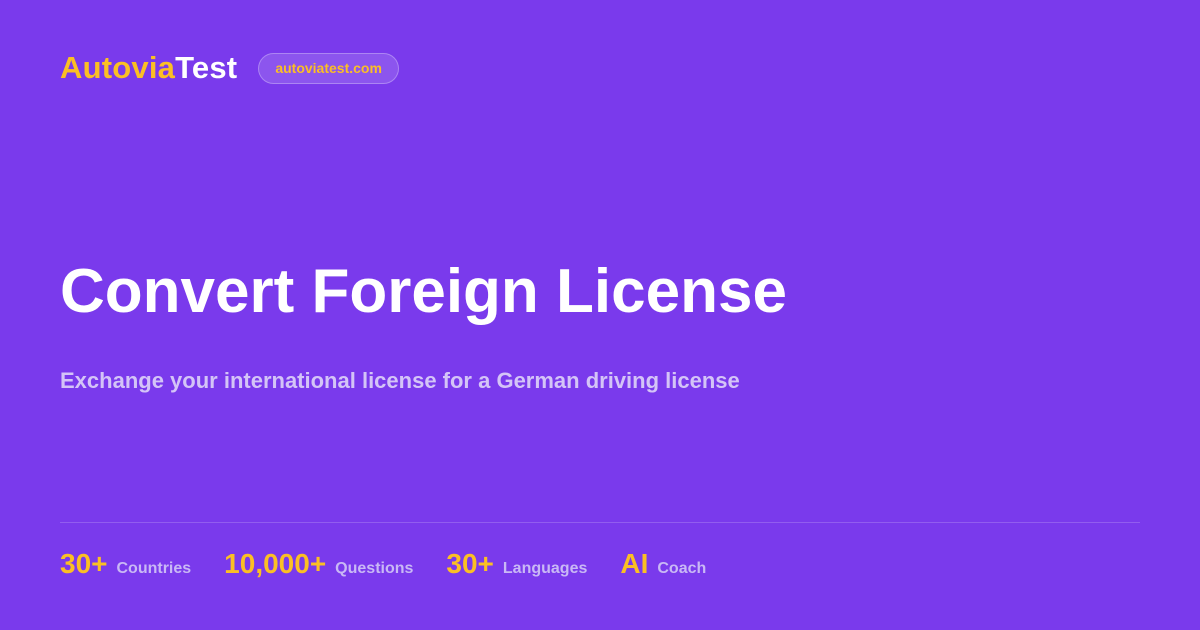 Image resolution: width=1200 pixels, height=630 pixels. I want to click on stat-value: 10,000+, so click(275, 563).